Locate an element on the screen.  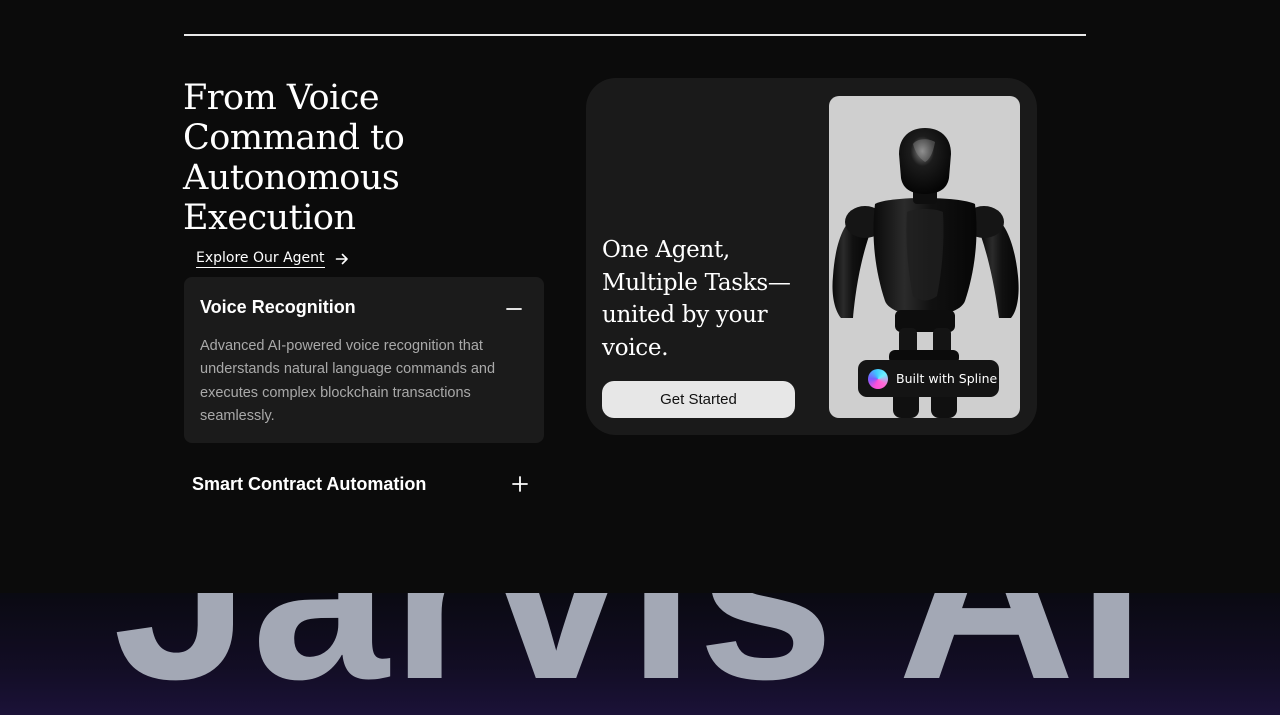
spline-badge-label: Built with Spline is located at coordinates (947, 378).